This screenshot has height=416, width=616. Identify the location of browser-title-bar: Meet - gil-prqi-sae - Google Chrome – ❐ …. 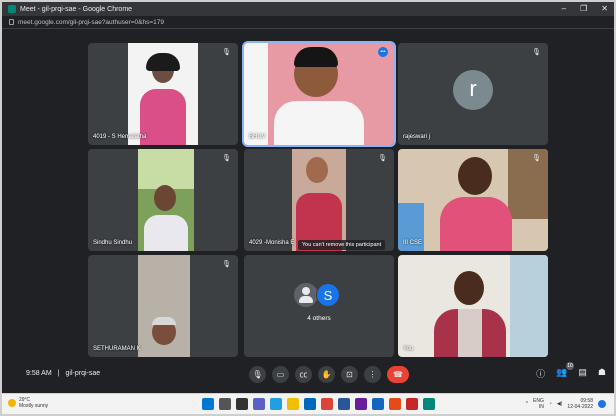
(308, 9).